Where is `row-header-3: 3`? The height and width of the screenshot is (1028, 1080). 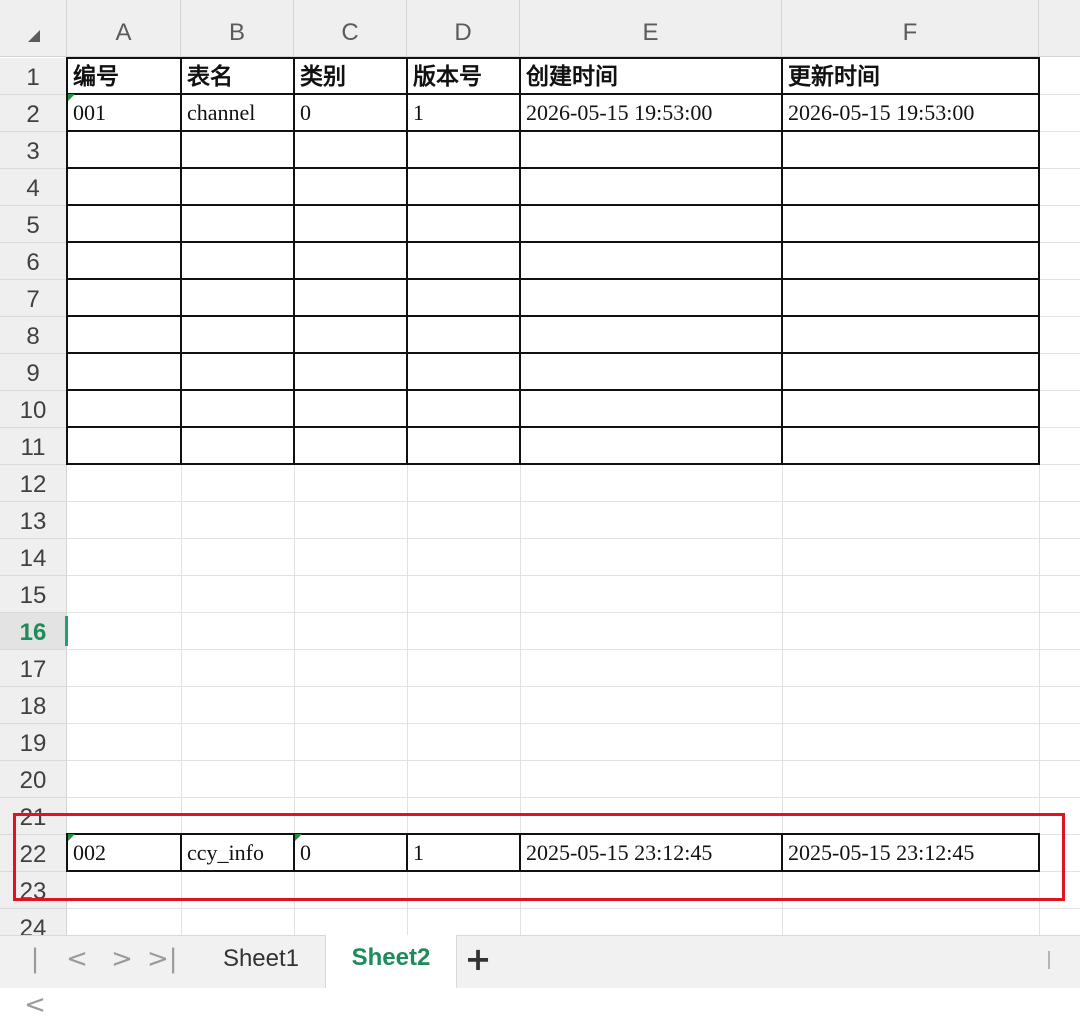 row-header-3: 3 is located at coordinates (33, 150).